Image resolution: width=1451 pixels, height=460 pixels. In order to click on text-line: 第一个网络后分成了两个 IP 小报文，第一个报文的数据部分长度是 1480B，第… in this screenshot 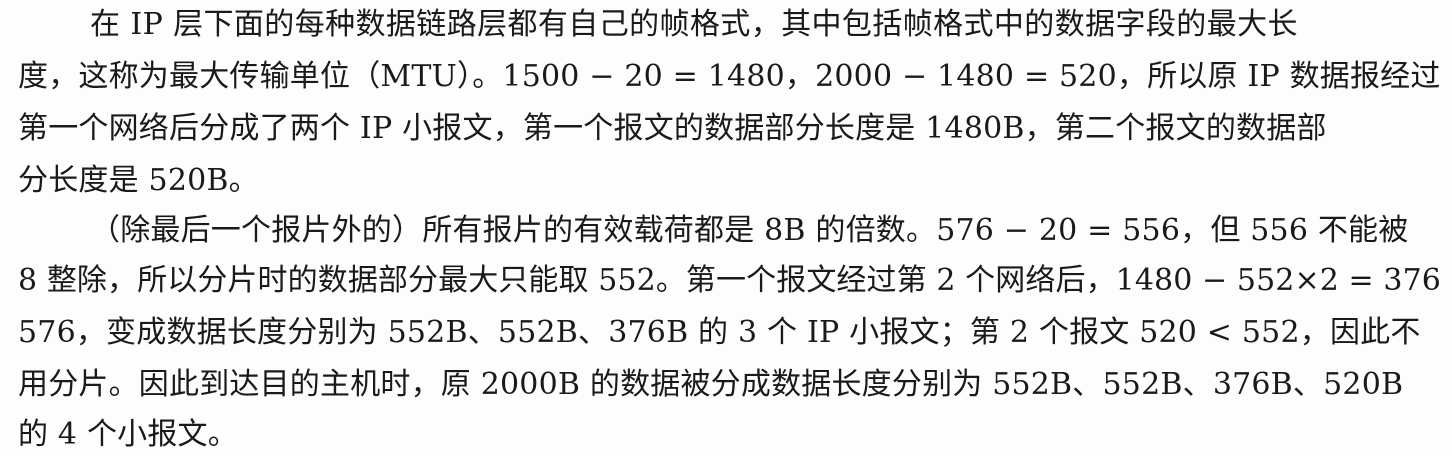, I will do `click(672, 128)`.